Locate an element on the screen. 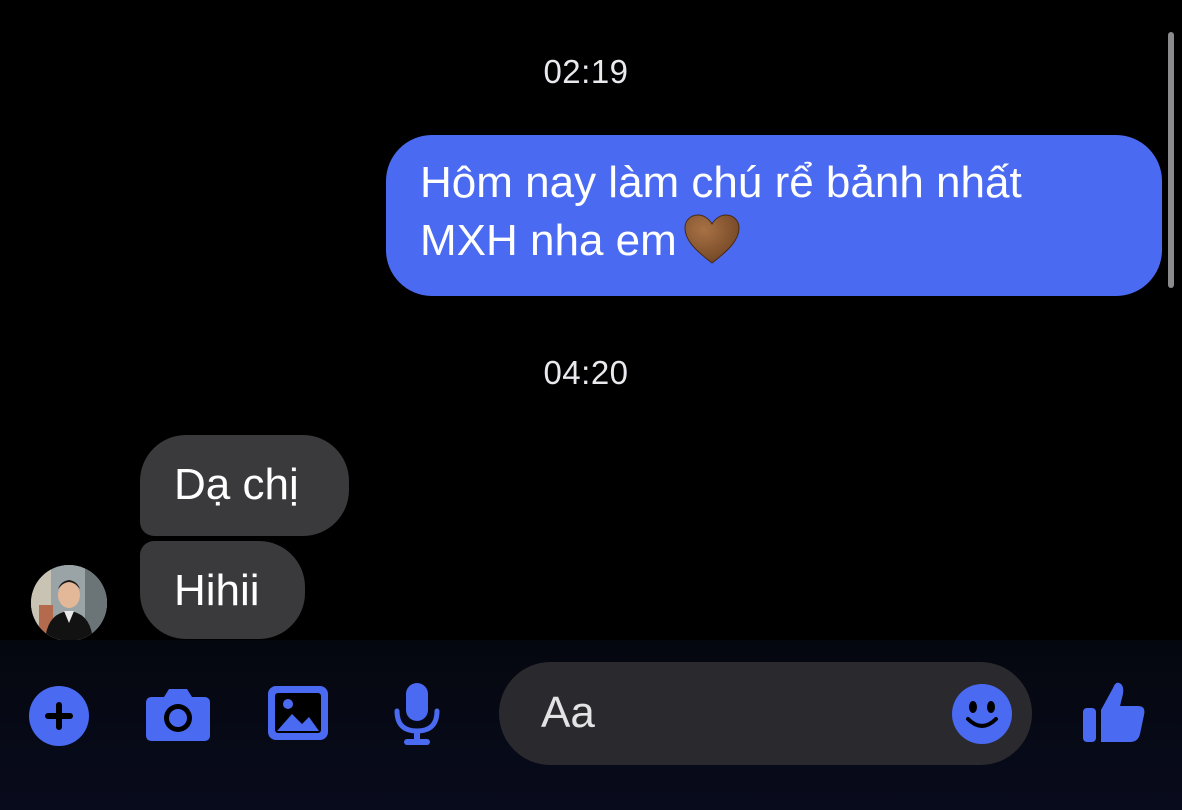  message-input-box is located at coordinates (765, 713).